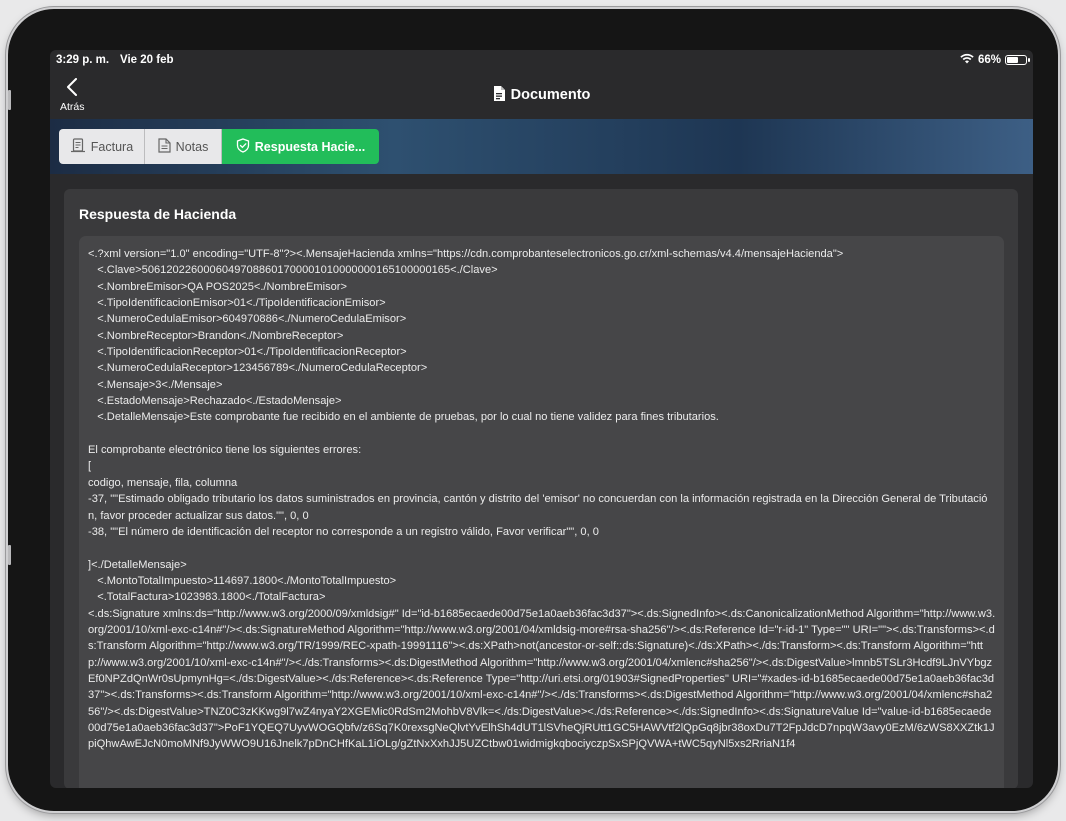  What do you see at coordinates (112, 146) in the screenshot?
I see `tab-factura-label: Factura` at bounding box center [112, 146].